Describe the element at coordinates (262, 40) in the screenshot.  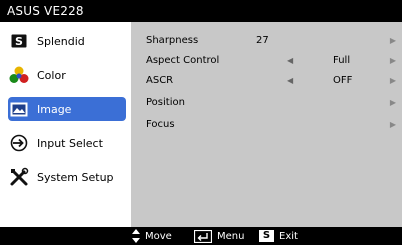
I see `sharpness-value: 27` at that location.